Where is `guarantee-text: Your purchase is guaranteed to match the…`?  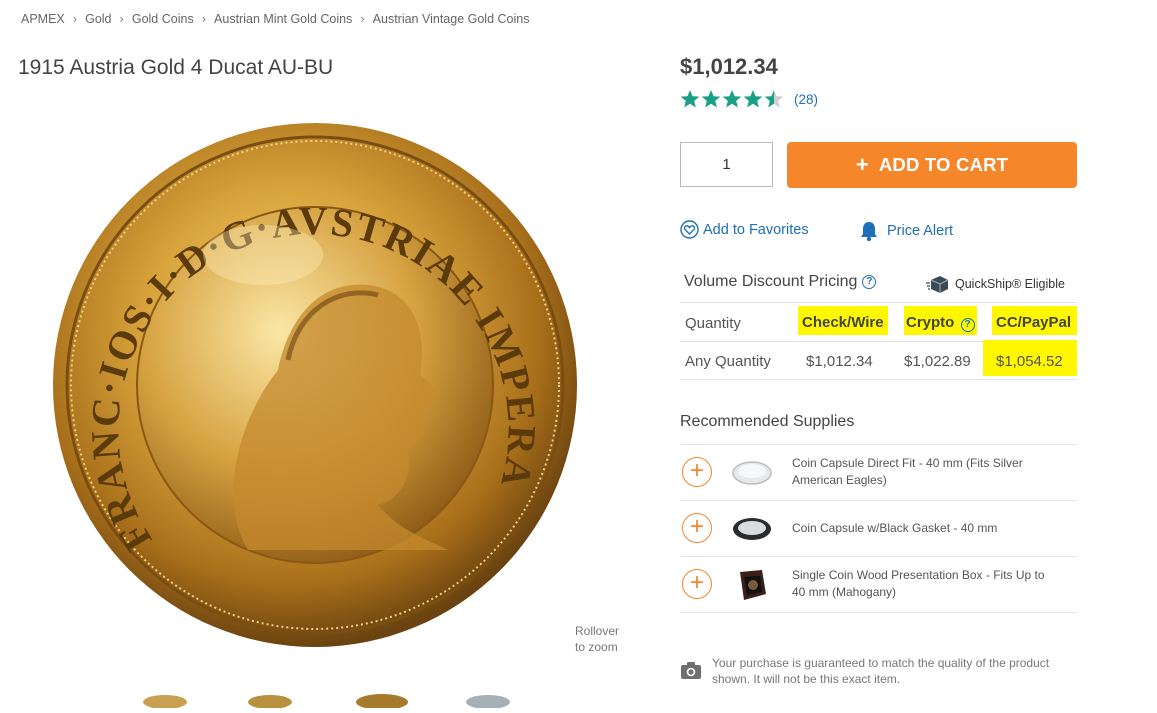
guarantee-text: Your purchase is guaranteed to match the… is located at coordinates (881, 671).